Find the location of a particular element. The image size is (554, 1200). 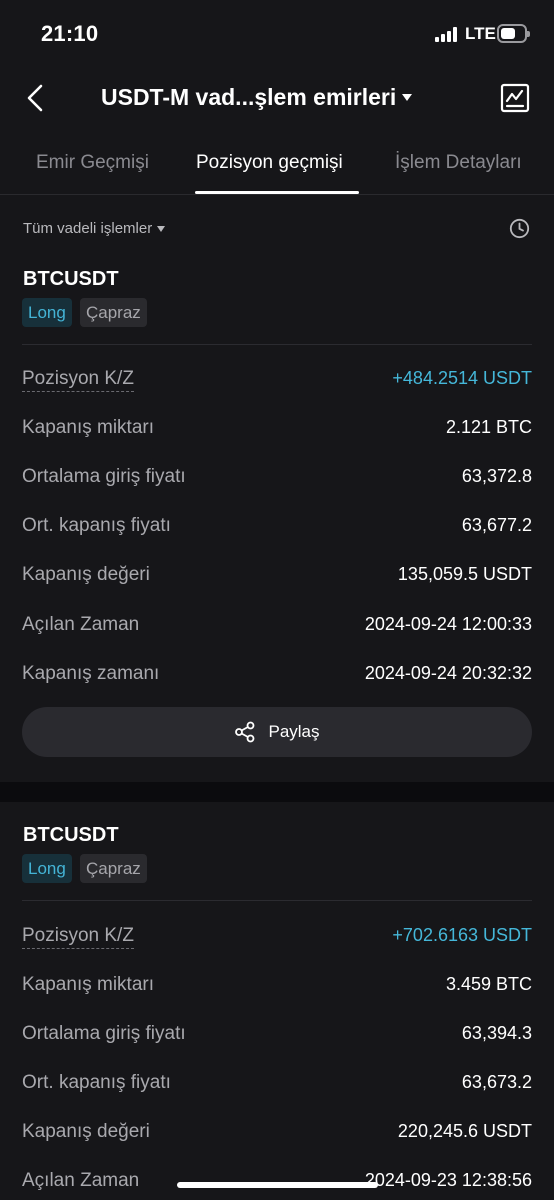

tab-order-history: Emir Geçmişi is located at coordinates (92, 163).